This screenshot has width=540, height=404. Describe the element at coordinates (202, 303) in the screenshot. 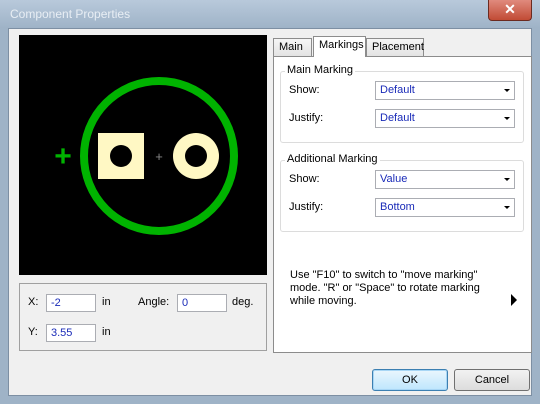

I see `angle-input: 0` at that location.